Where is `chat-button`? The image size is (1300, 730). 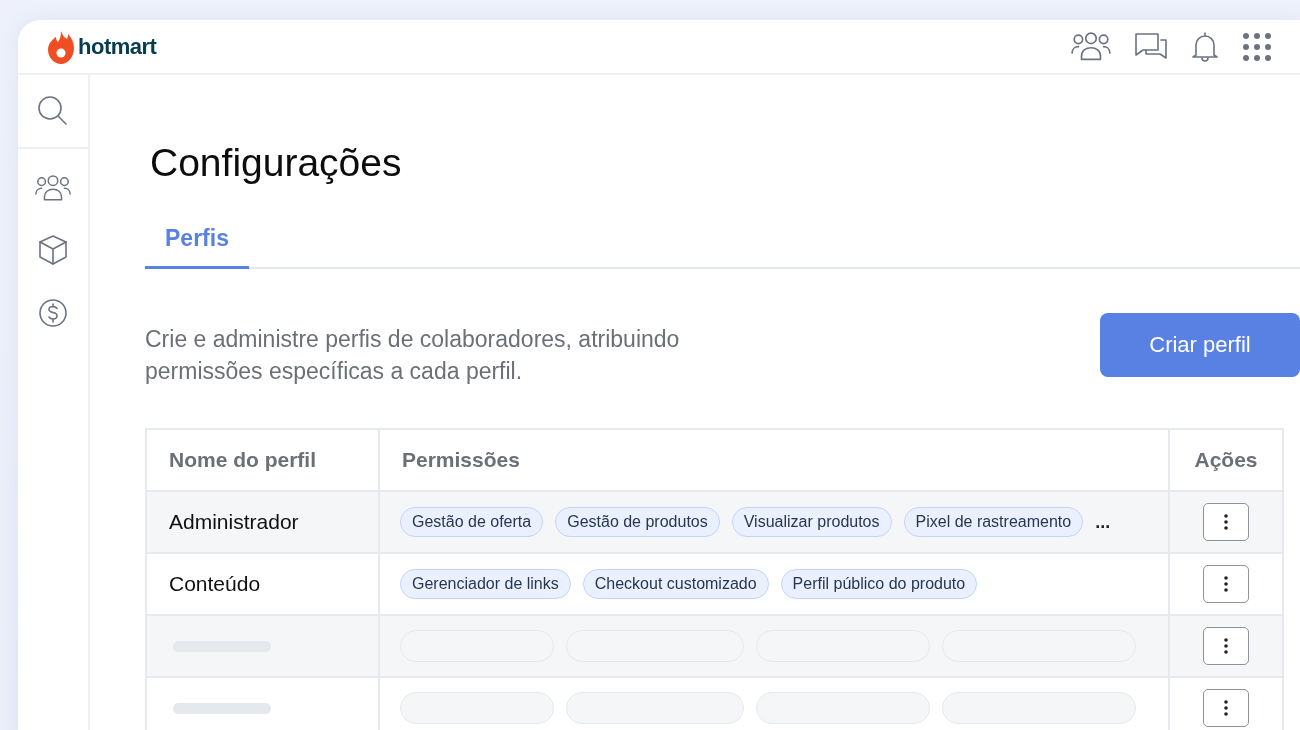 chat-button is located at coordinates (1151, 46).